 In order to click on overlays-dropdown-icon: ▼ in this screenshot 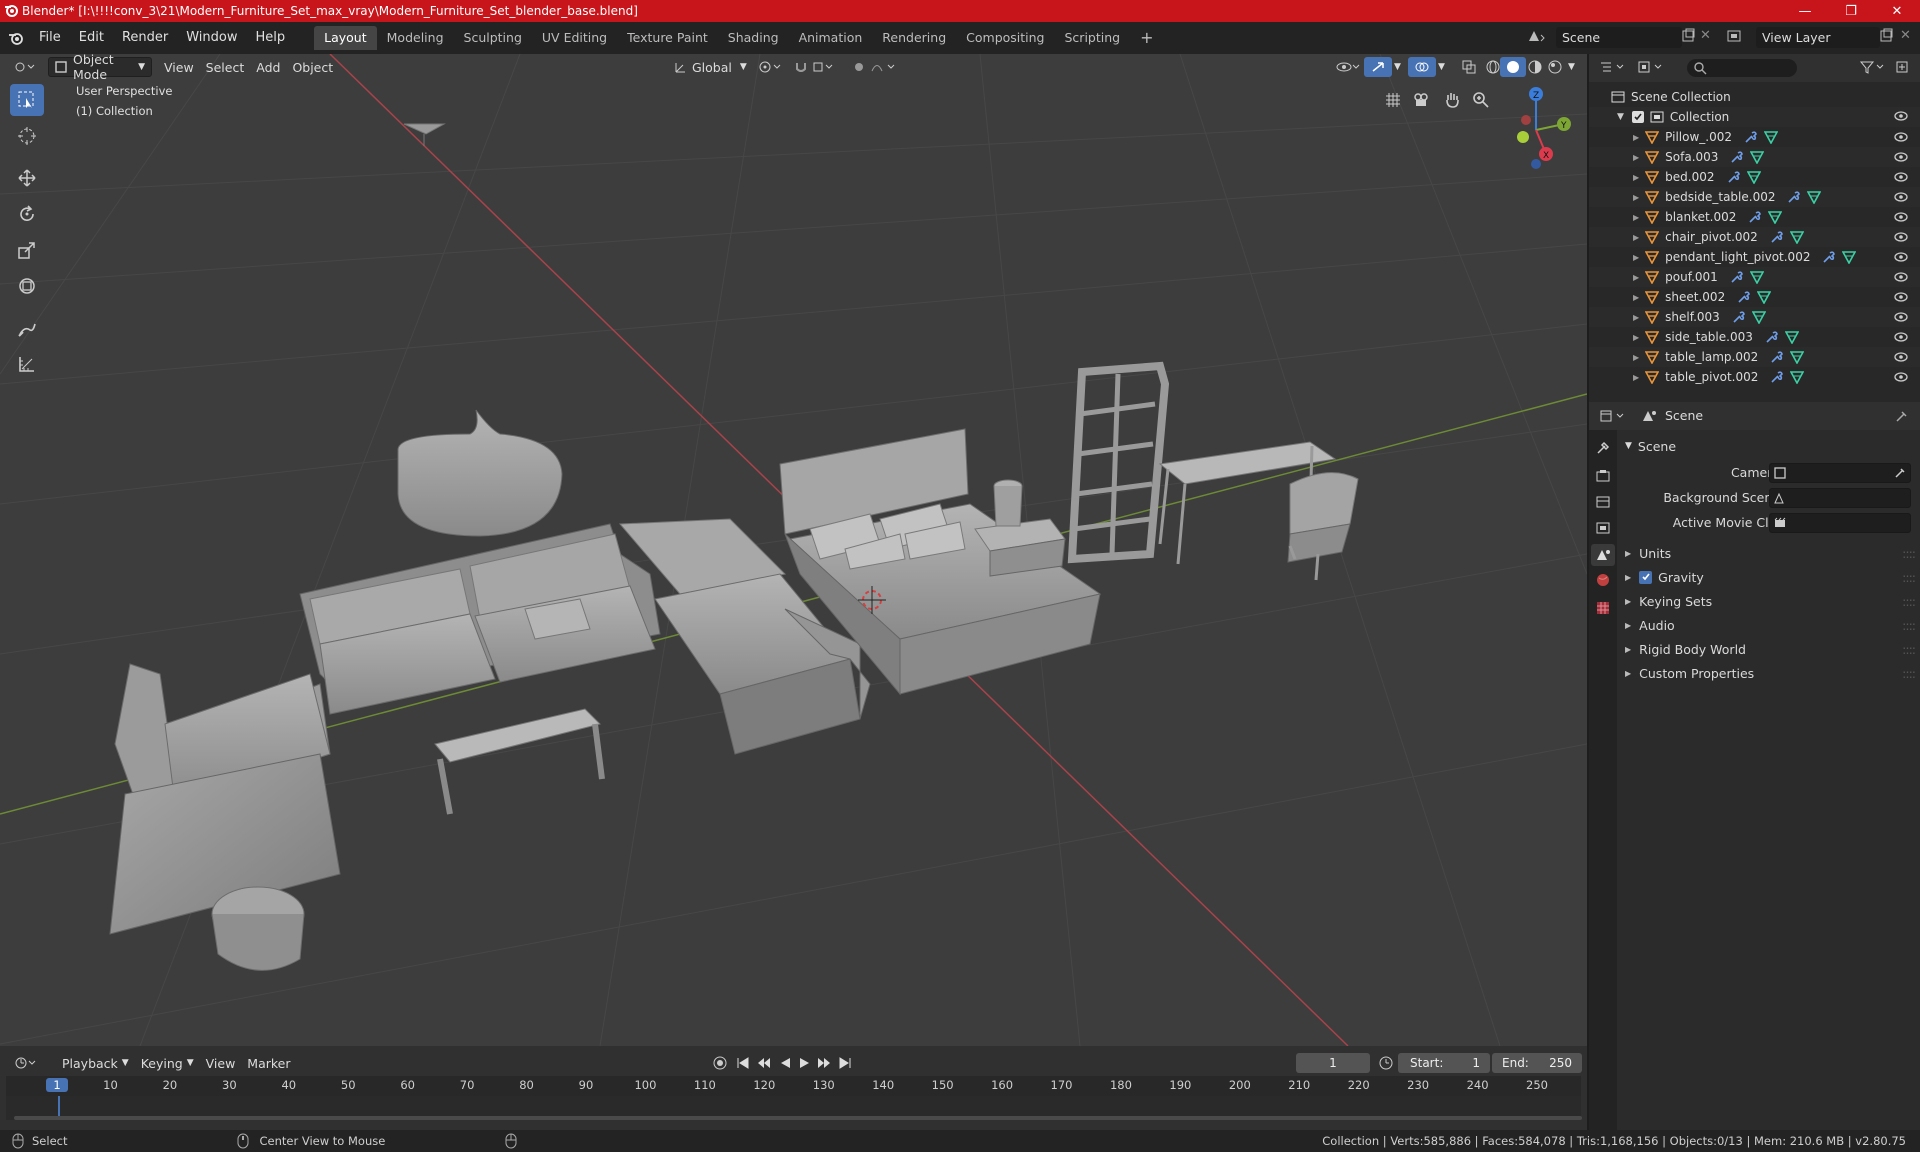, I will do `click(1441, 67)`.